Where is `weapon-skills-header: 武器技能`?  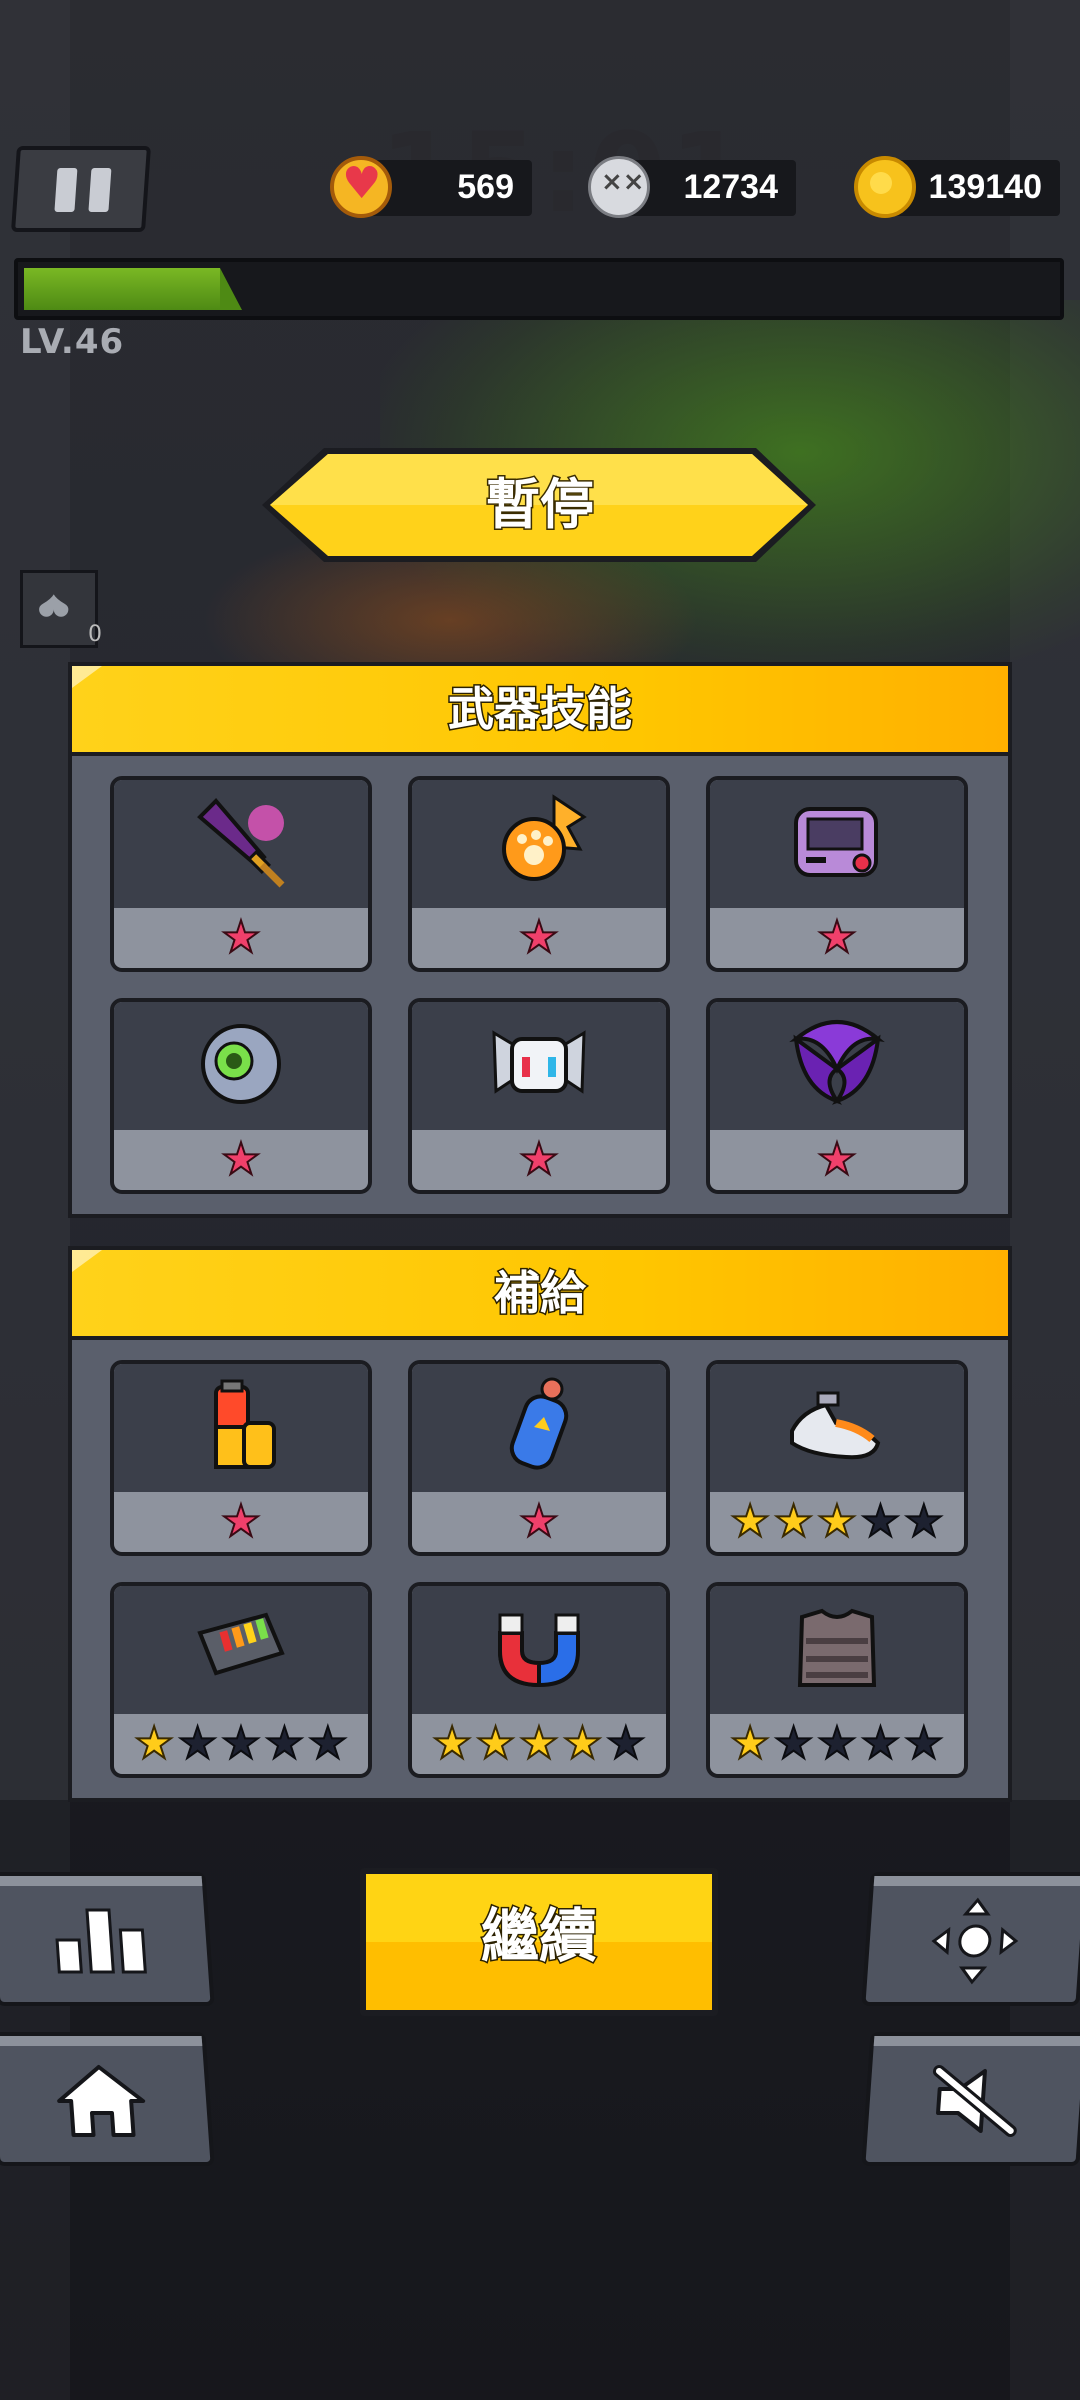 weapon-skills-header: 武器技能 is located at coordinates (540, 711).